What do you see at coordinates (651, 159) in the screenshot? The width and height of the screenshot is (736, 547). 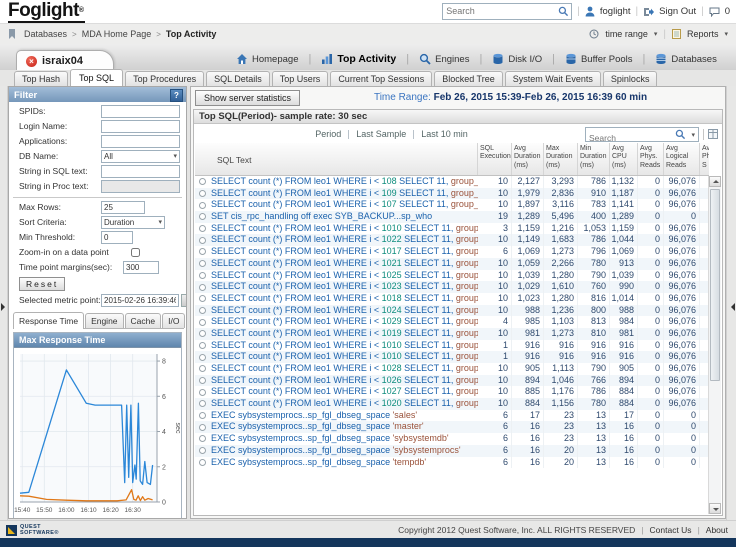 I see `column-header-avg-phys-reads: Avg Phys. Reads` at bounding box center [651, 159].